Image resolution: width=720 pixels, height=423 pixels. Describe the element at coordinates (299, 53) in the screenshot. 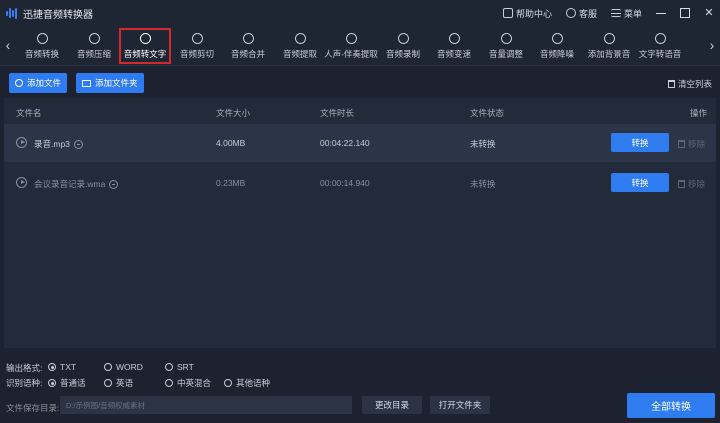

I see `tool-label: 音频提取` at that location.